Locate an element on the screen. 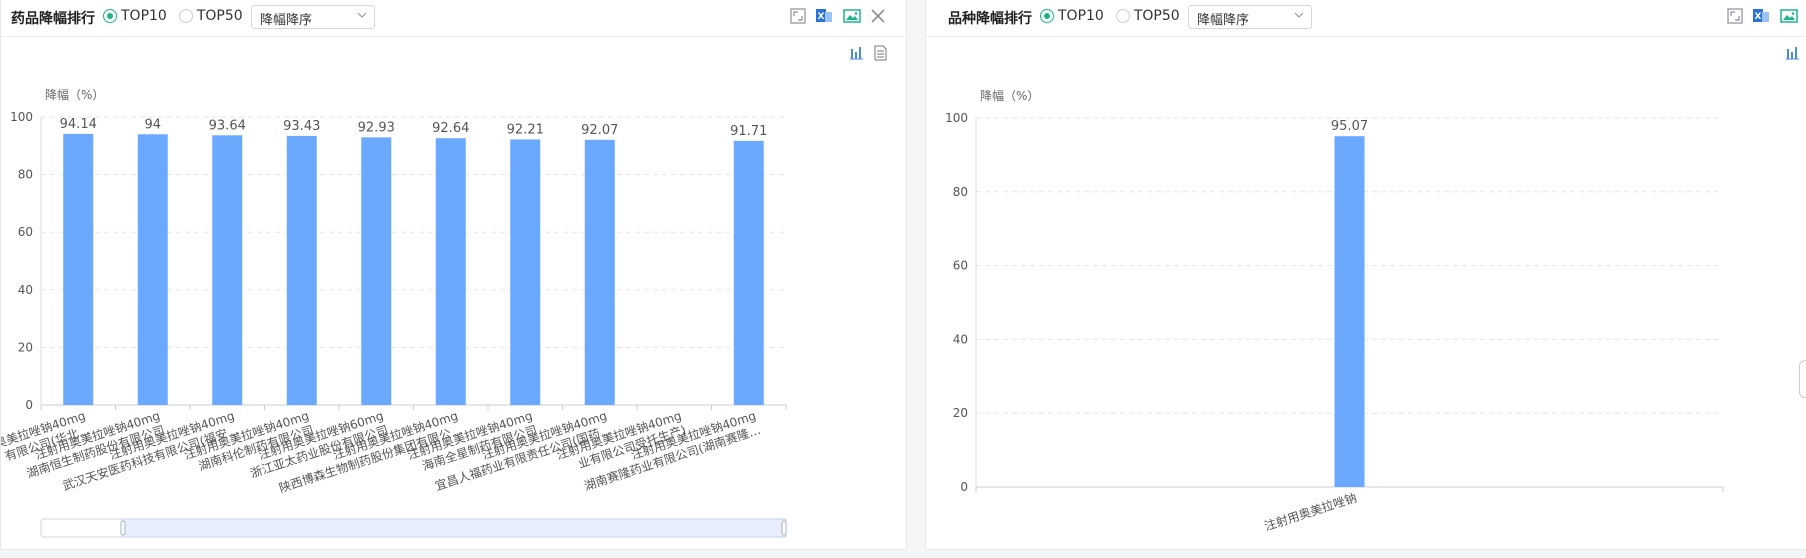 This screenshot has width=1806, height=558. data-view-icon is located at coordinates (880, 53).